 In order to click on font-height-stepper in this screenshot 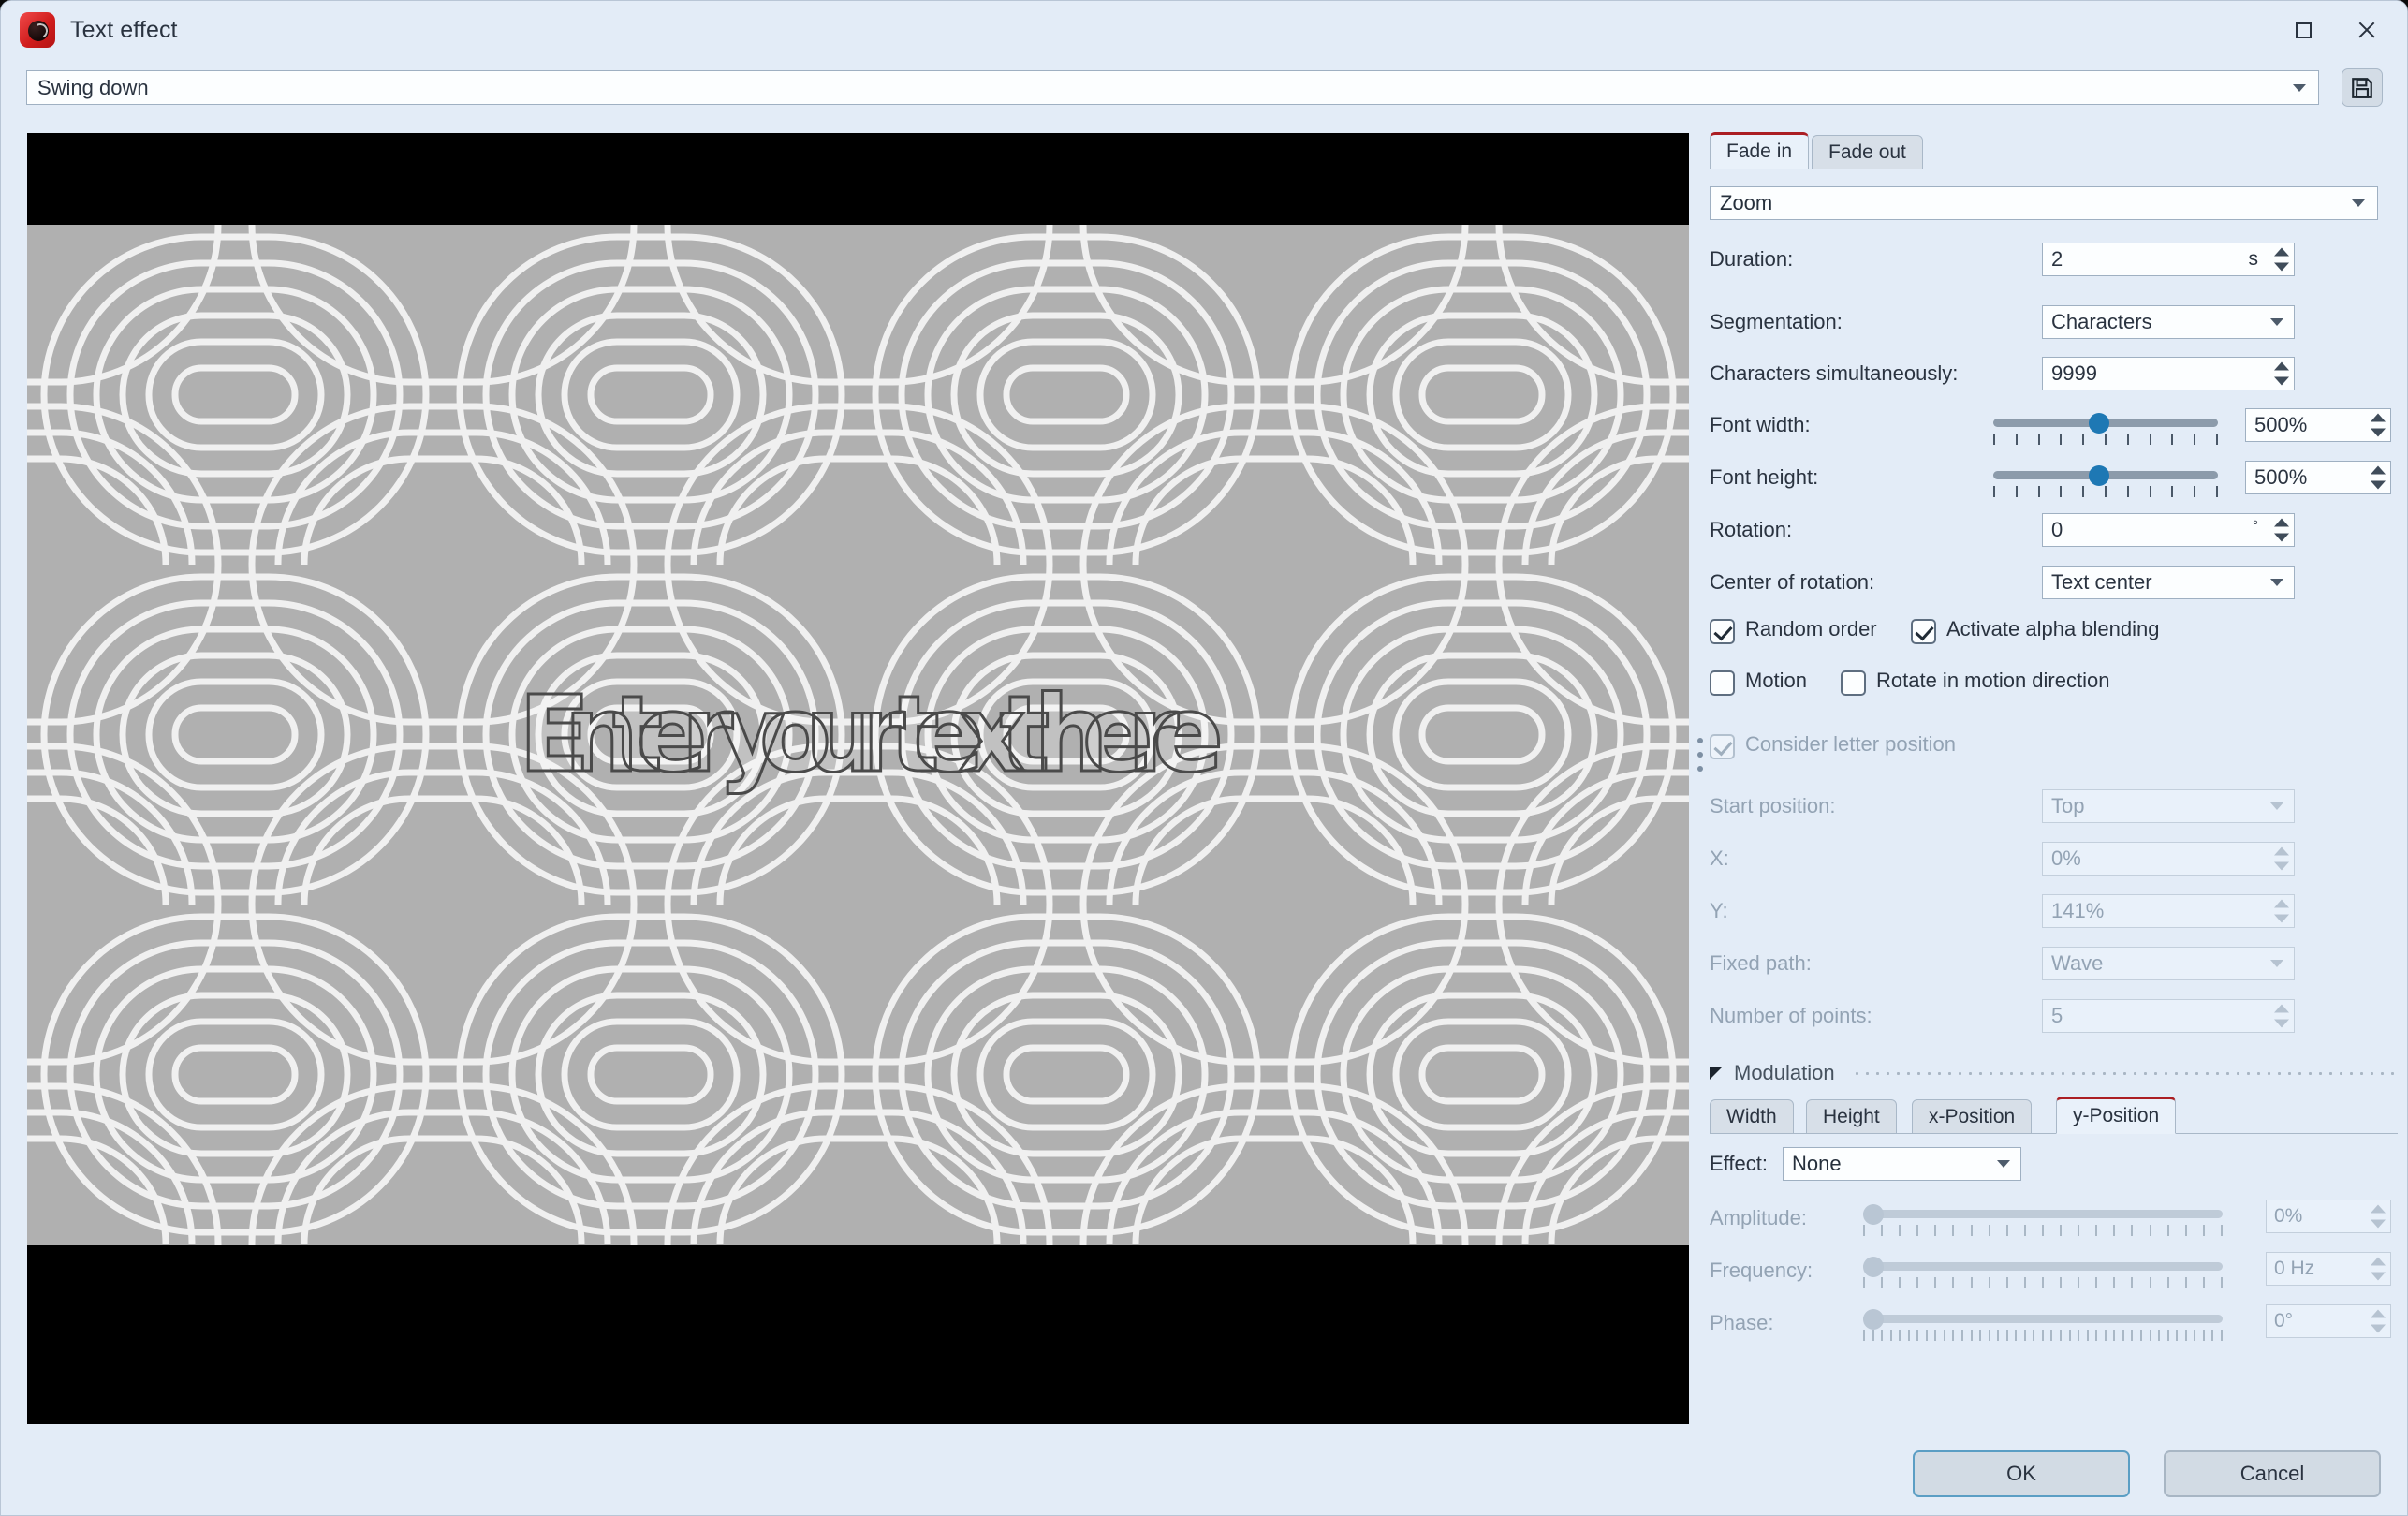, I will do `click(2378, 477)`.